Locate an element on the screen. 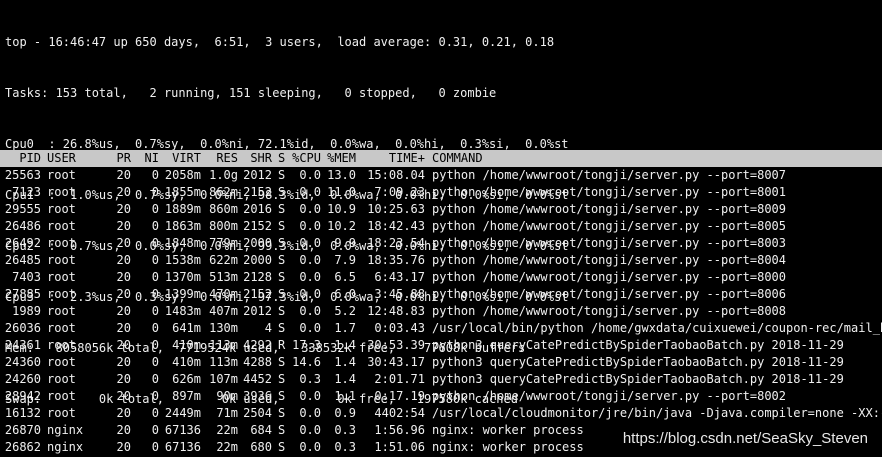 Image resolution: width=882 pixels, height=457 pixels. column-header-cpu: %CPU is located at coordinates (306, 158).